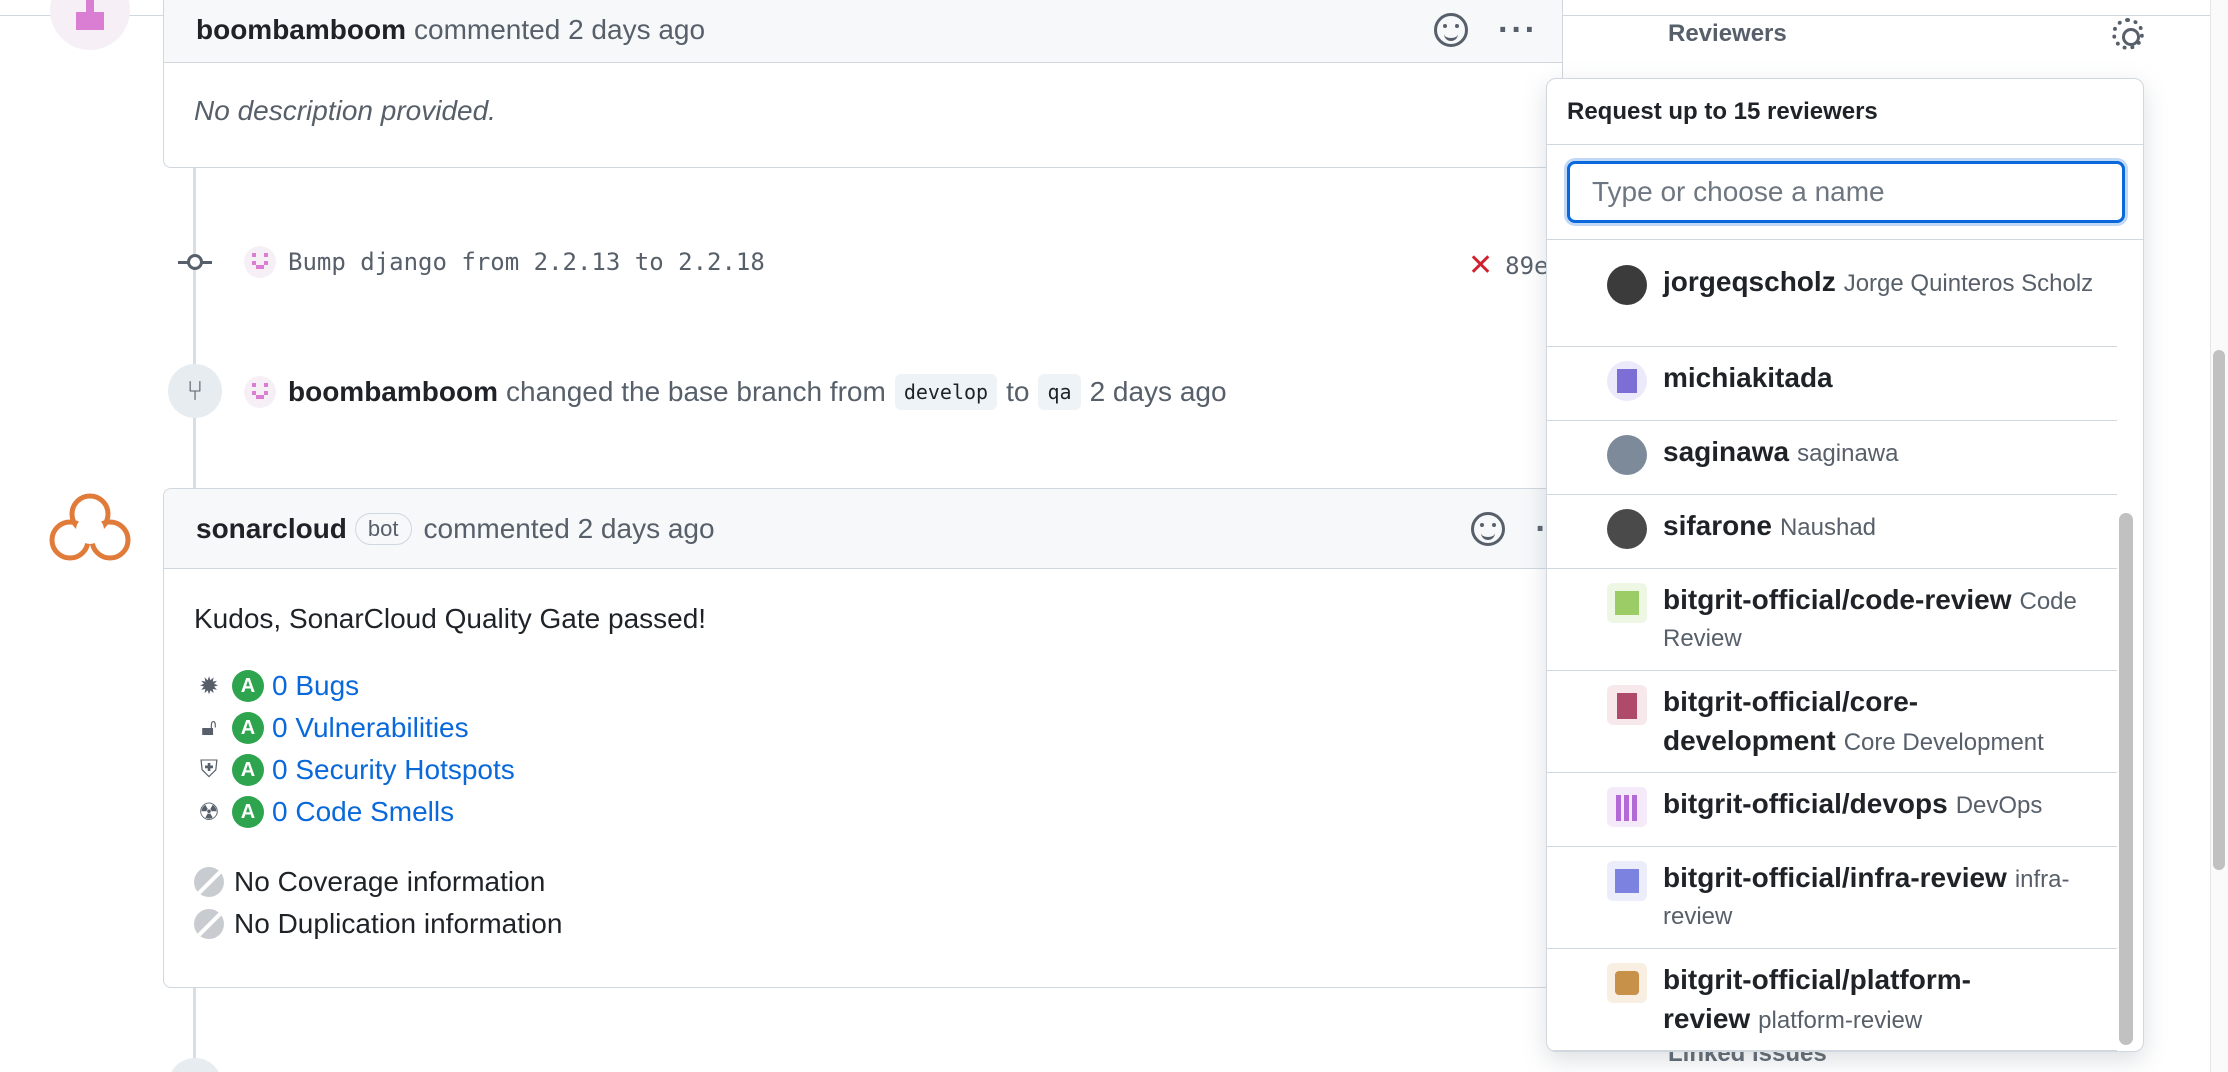  I want to click on bug-icon: ✹, so click(209, 686).